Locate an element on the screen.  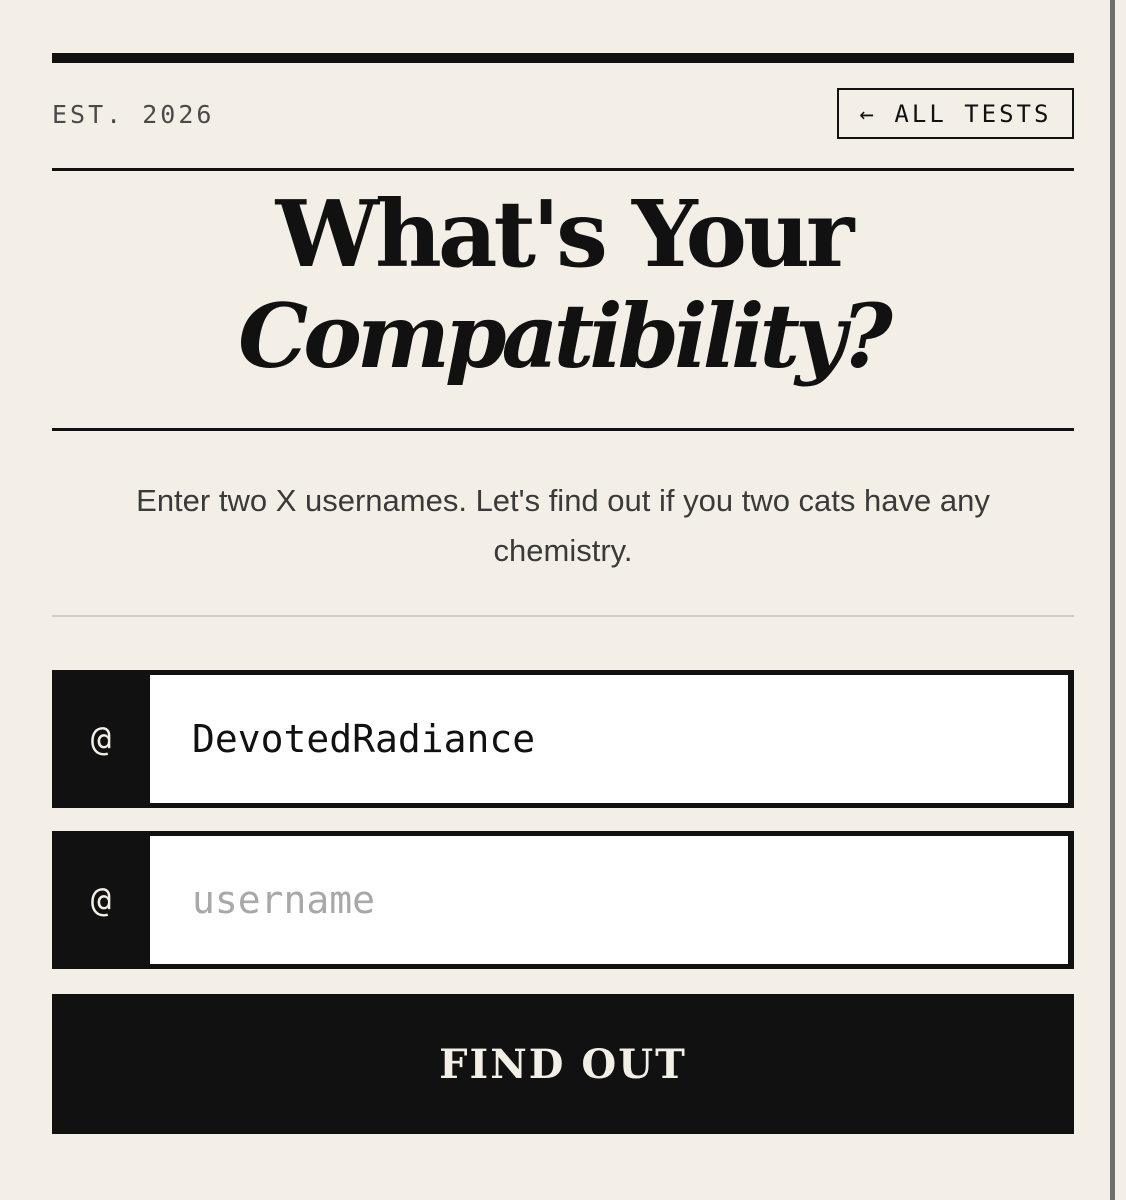
username-field-2: @ is located at coordinates (563, 900).